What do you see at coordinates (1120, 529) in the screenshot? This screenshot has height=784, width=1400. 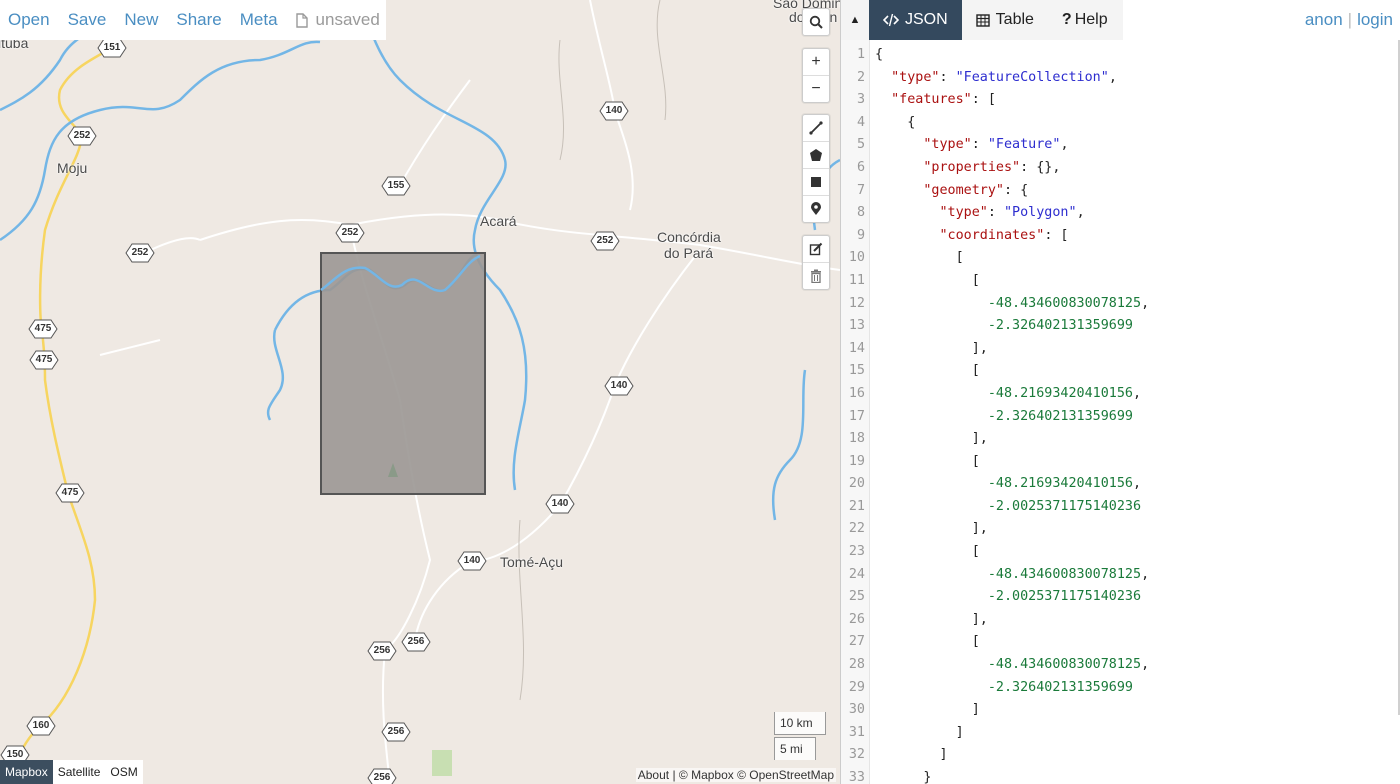 I see `code-line: 22 ],` at bounding box center [1120, 529].